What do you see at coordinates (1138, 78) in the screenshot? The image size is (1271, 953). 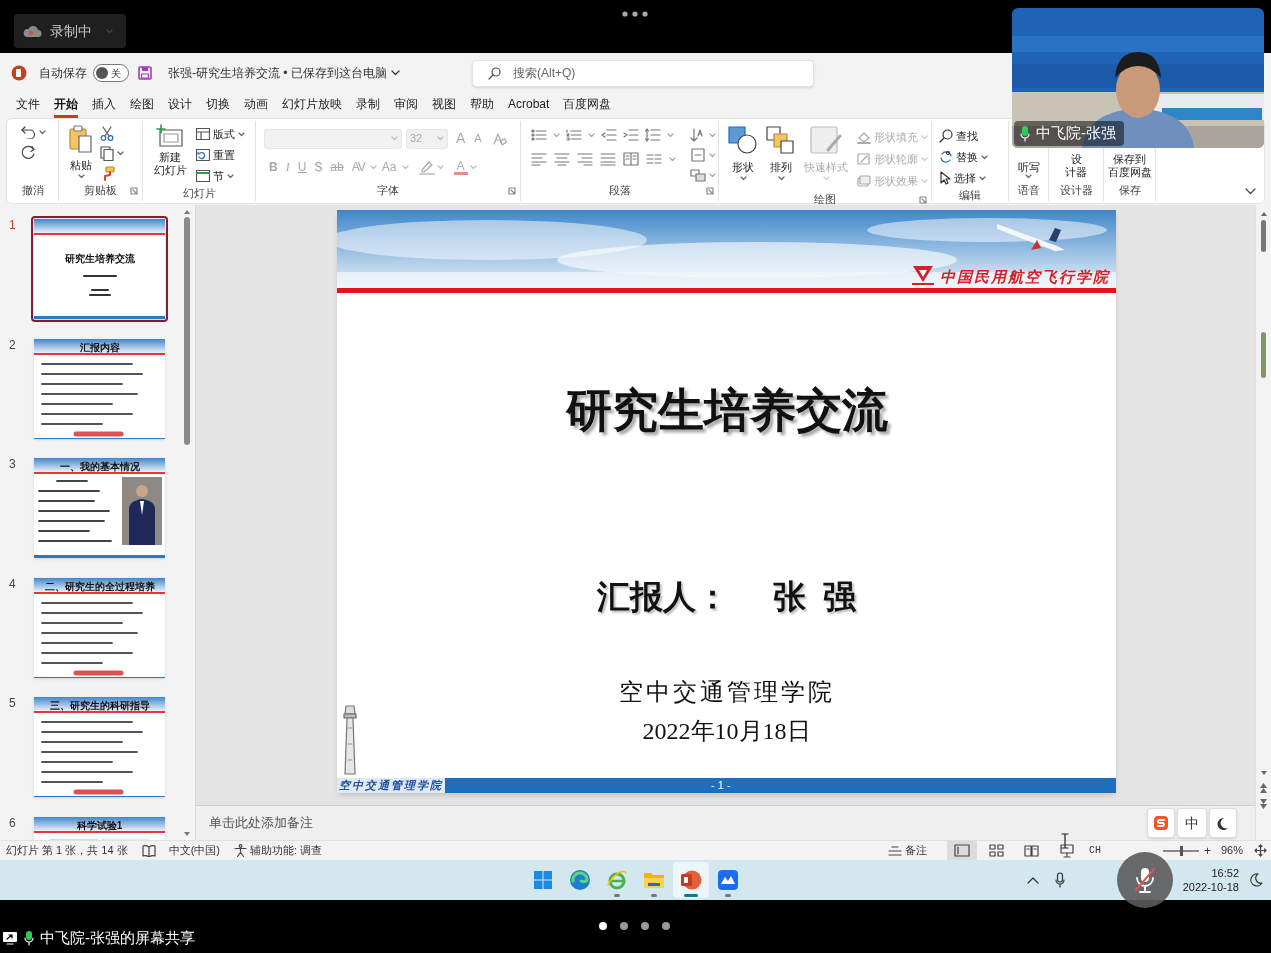 I see `video-tile: 中飞院-张强` at bounding box center [1138, 78].